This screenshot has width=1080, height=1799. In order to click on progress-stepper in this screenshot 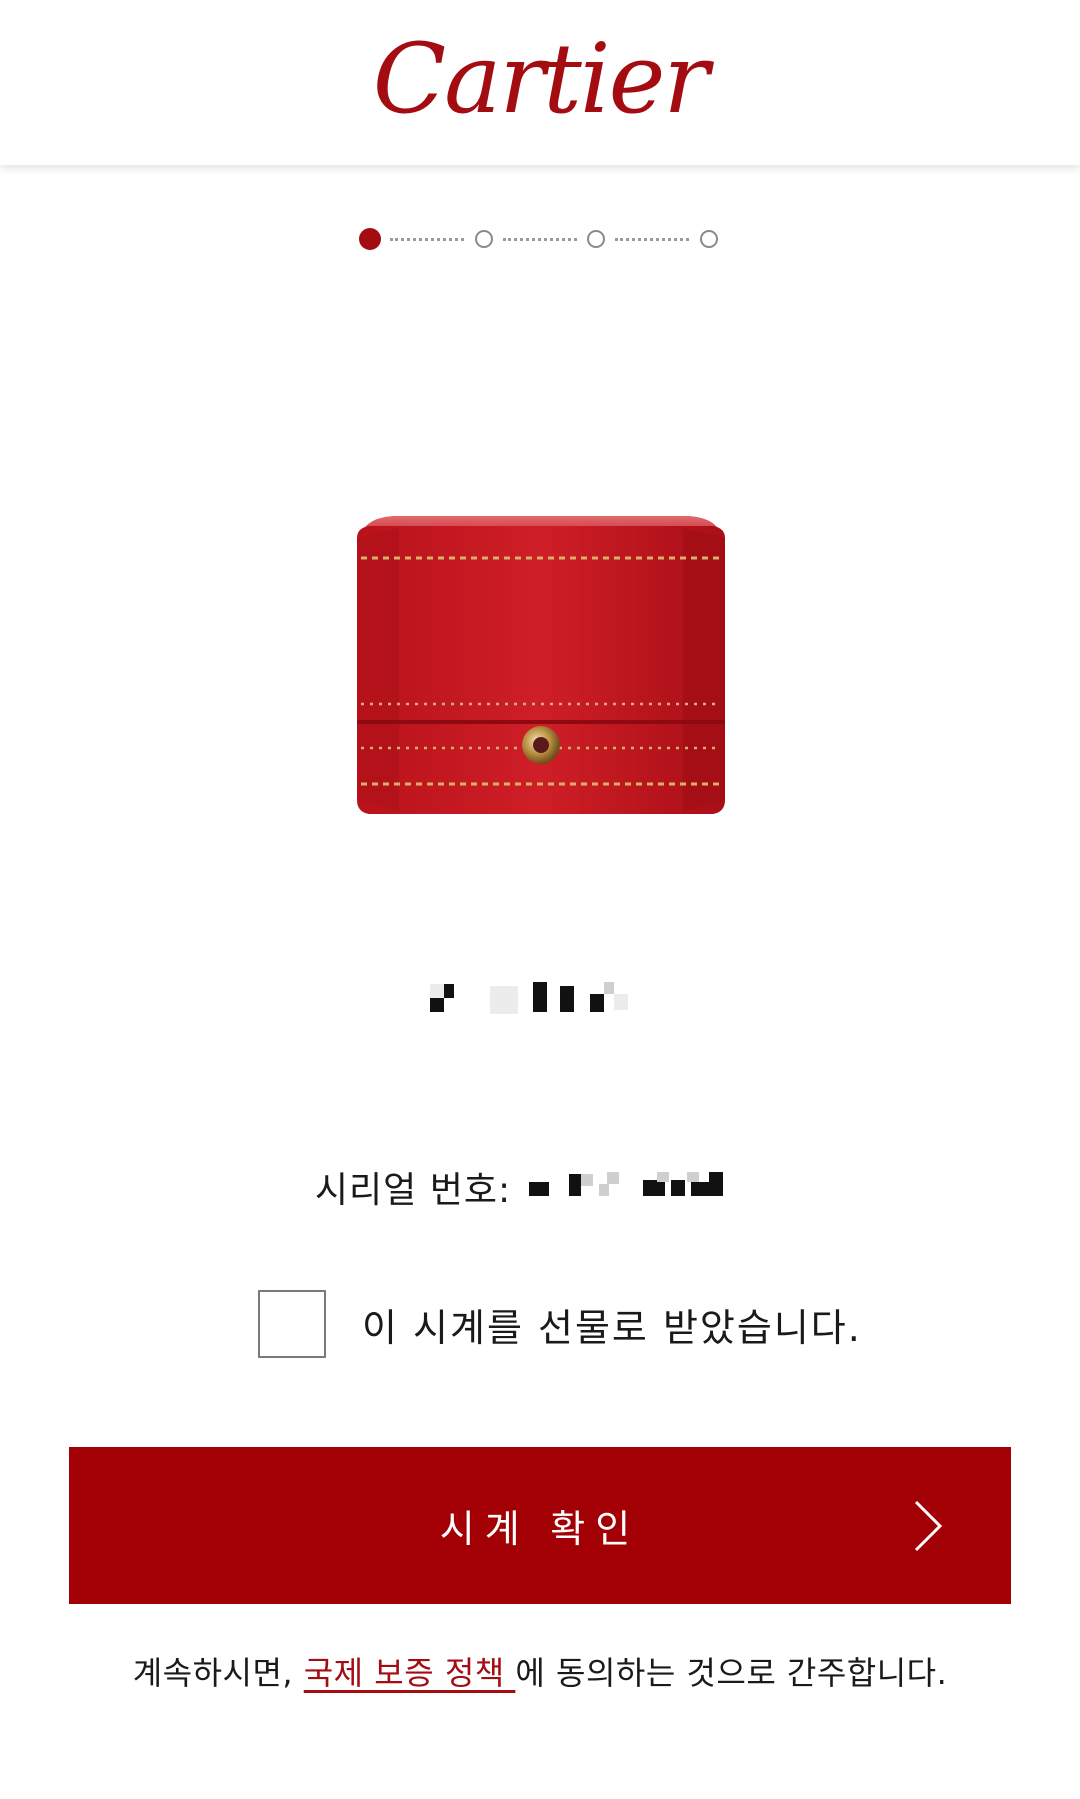, I will do `click(540, 240)`.